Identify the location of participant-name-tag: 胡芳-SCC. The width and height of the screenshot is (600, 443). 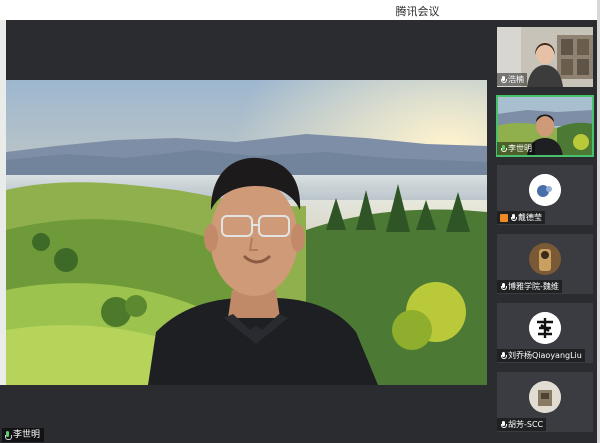
(522, 424).